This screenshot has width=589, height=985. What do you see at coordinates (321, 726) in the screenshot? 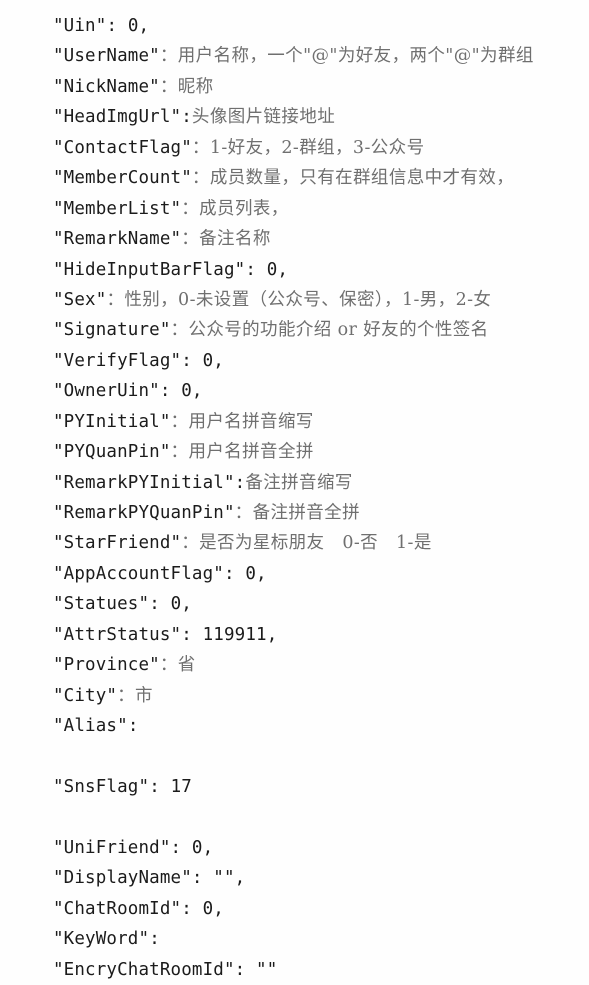
I see `code-line: "Alias":` at bounding box center [321, 726].